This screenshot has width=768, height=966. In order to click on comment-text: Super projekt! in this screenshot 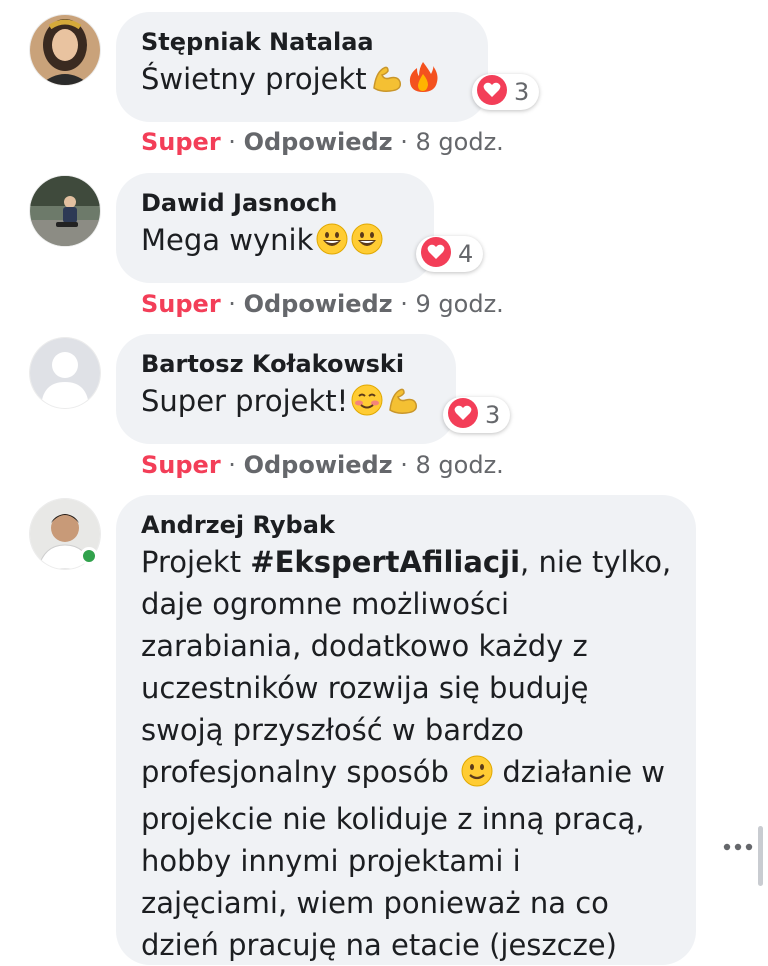, I will do `click(286, 403)`.